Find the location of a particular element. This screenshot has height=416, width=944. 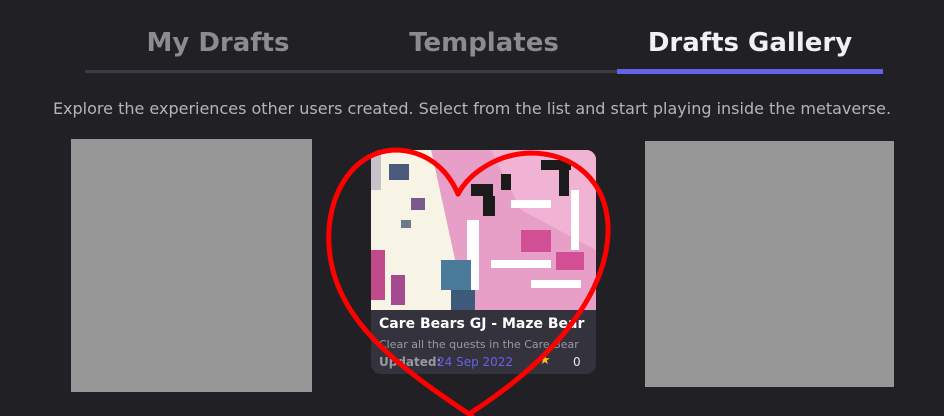

likes-count: 0 is located at coordinates (577, 362).